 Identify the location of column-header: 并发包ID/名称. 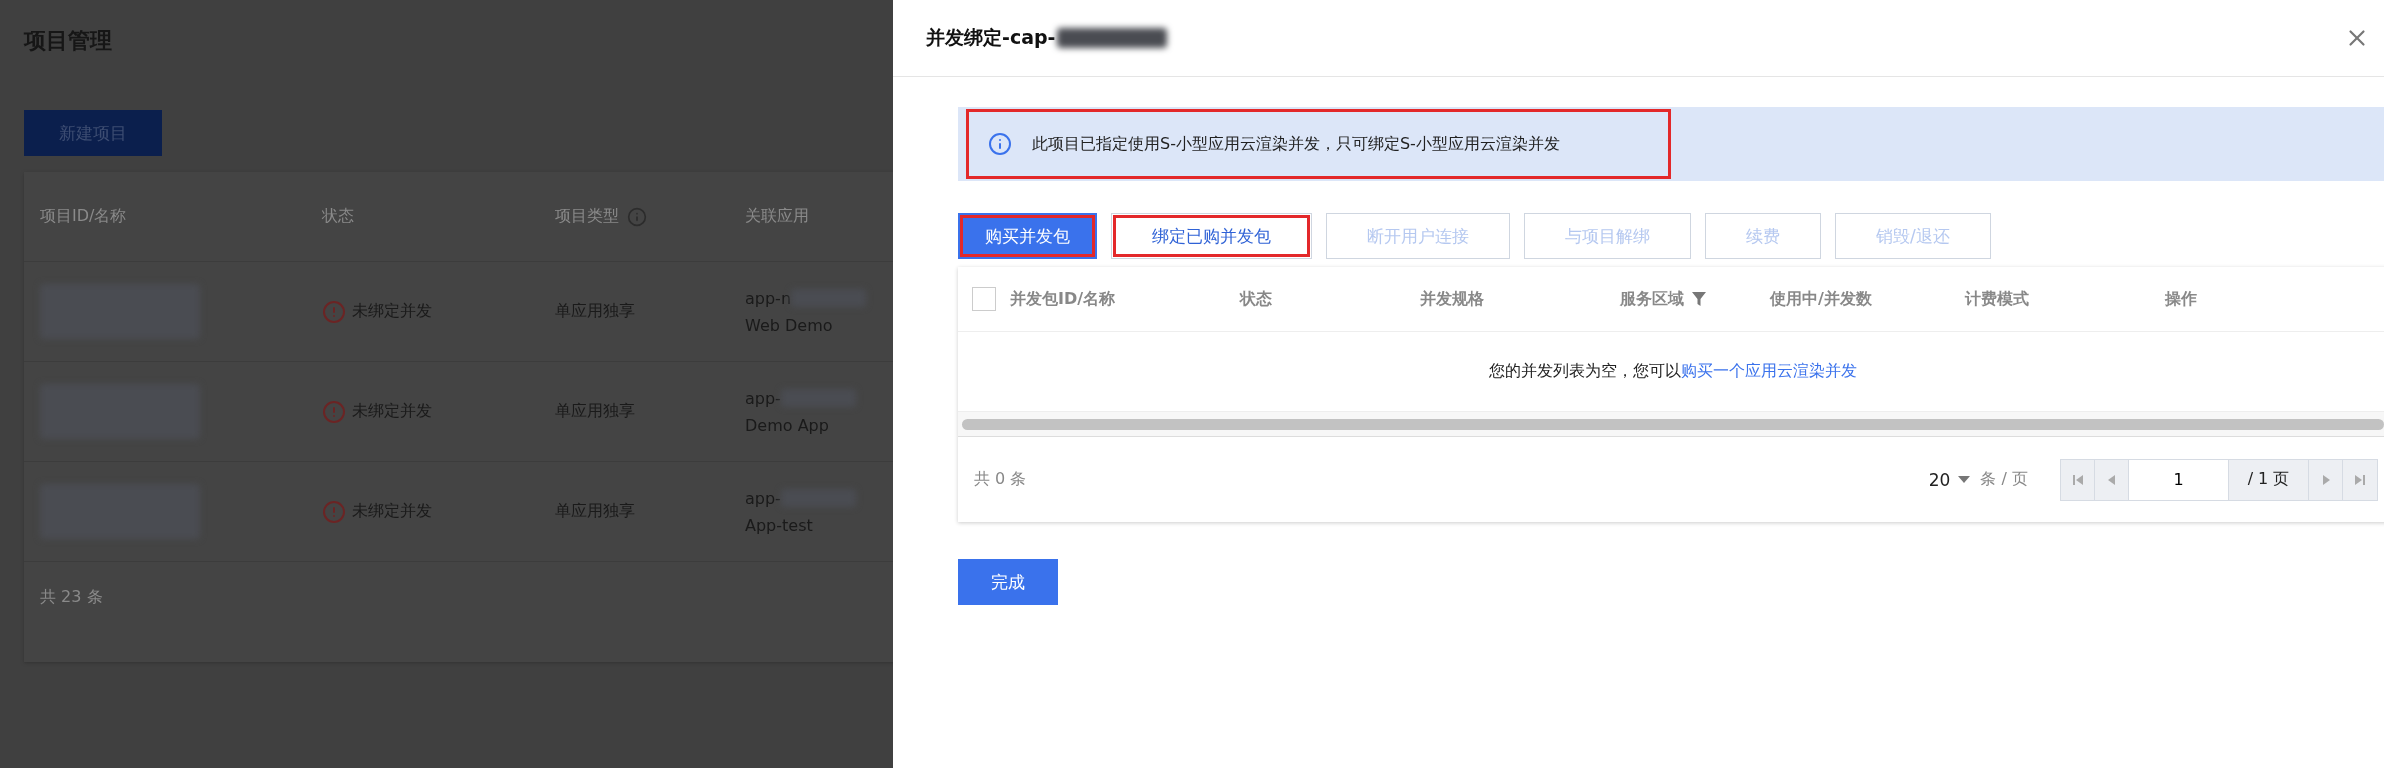
(1063, 299).